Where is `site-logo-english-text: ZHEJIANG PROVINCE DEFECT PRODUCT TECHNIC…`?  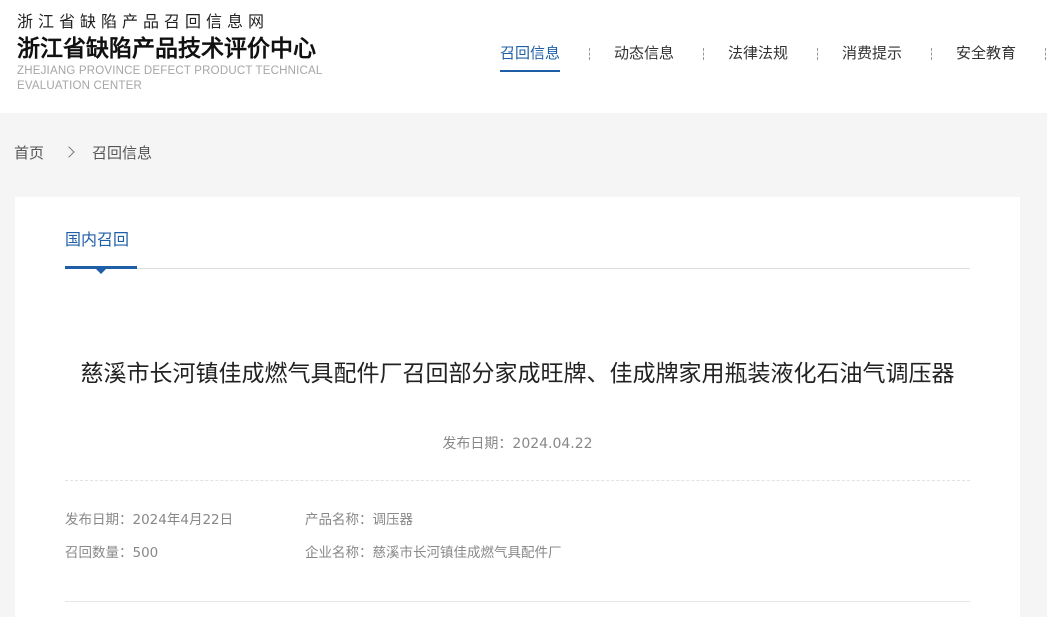
site-logo-english-text: ZHEJIANG PROVINCE DEFECT PRODUCT TECHNIC… is located at coordinates (170, 78).